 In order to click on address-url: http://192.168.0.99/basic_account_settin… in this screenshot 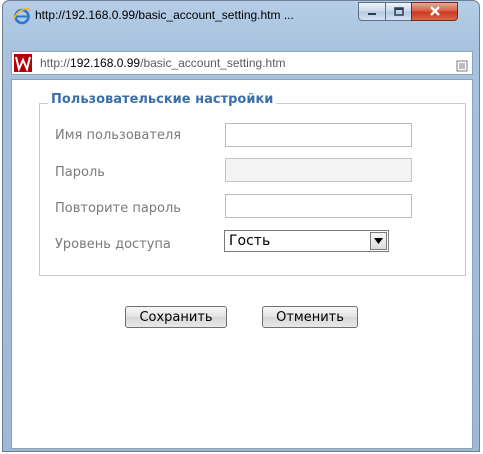, I will do `click(163, 63)`.